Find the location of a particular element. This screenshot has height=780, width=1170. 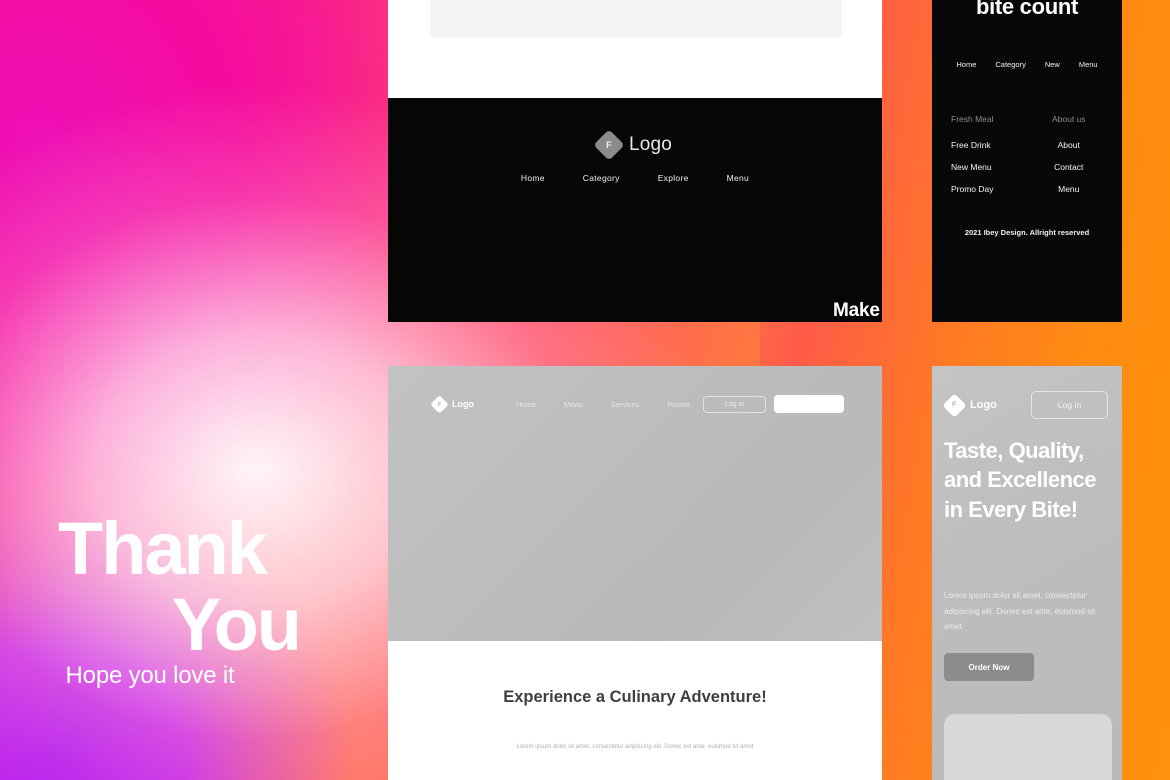

mobile-footer-column-title: Fresh Meal is located at coordinates (972, 119).